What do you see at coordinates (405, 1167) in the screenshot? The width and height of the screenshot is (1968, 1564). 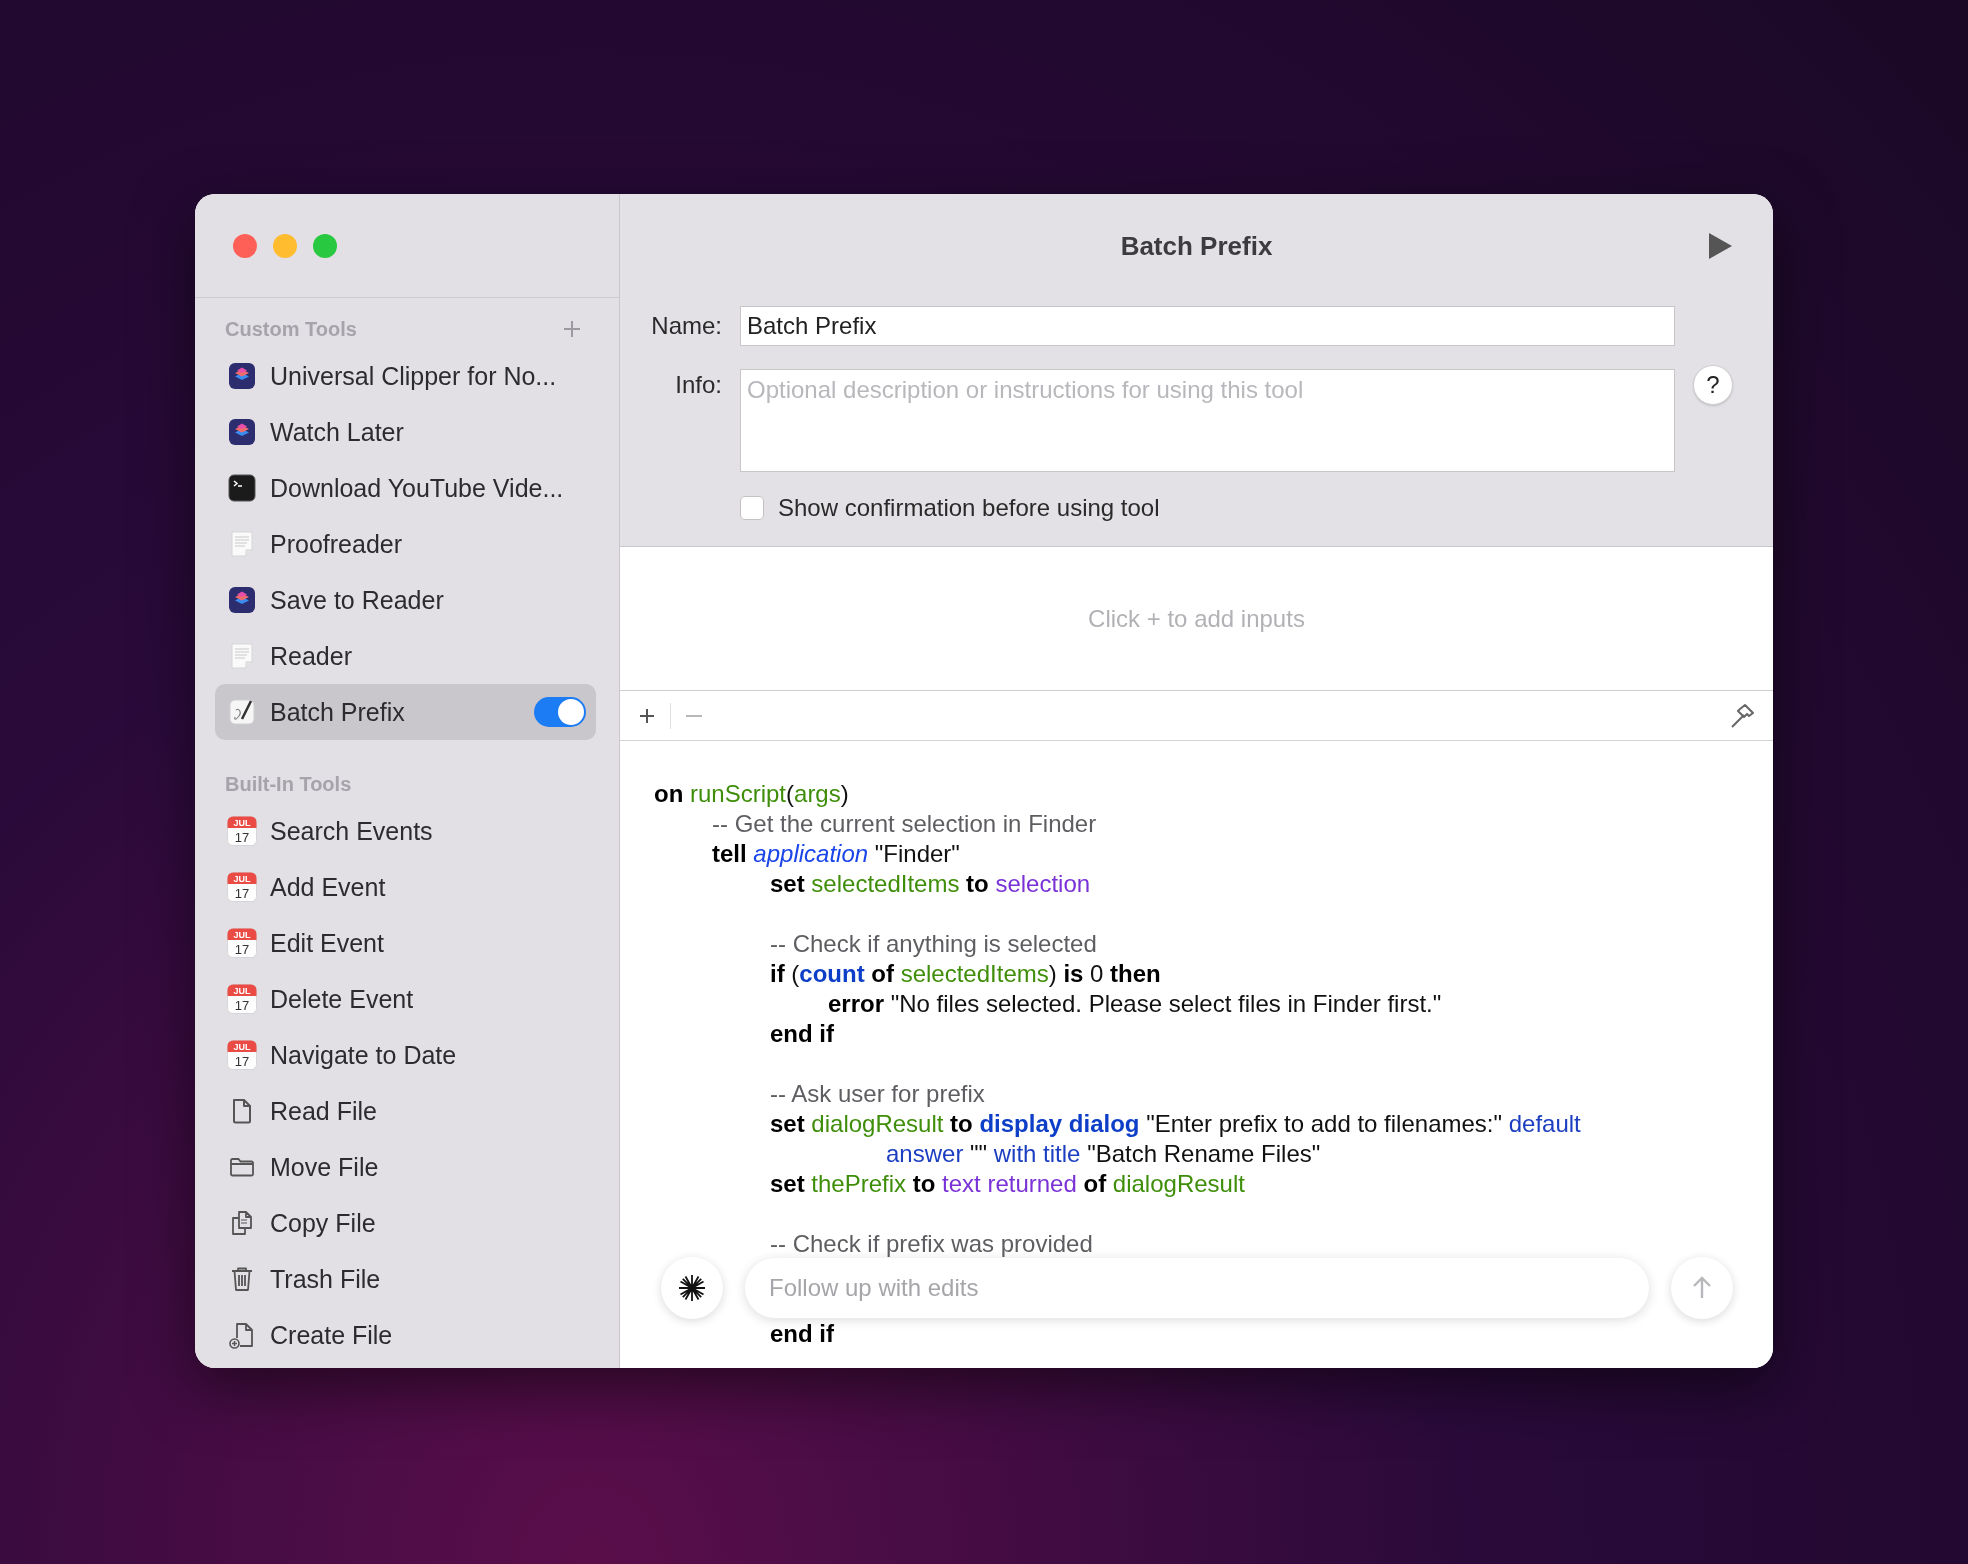 I see `sidebar-item: Move File` at bounding box center [405, 1167].